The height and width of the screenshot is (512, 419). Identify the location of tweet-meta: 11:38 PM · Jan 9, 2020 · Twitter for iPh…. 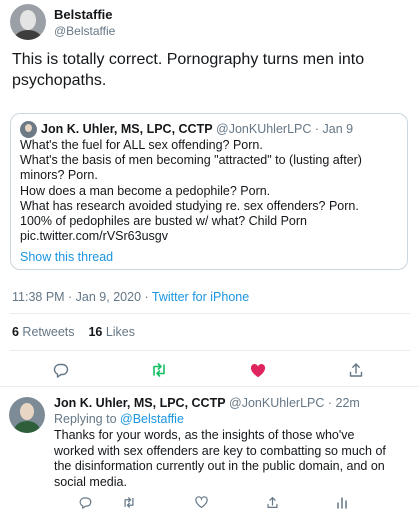
(130, 297).